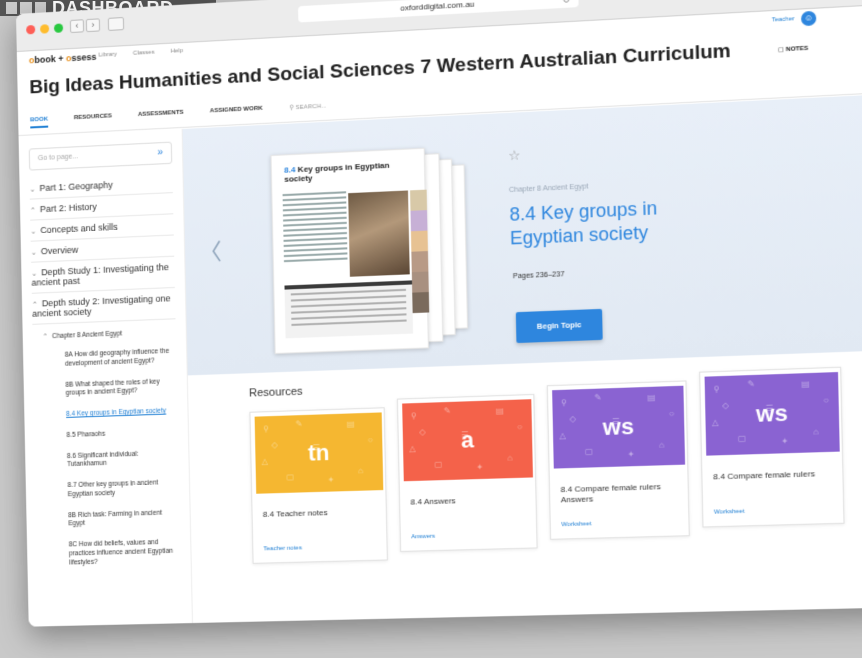  Describe the element at coordinates (781, 50) in the screenshot. I see `notes-icon: ▢` at that location.